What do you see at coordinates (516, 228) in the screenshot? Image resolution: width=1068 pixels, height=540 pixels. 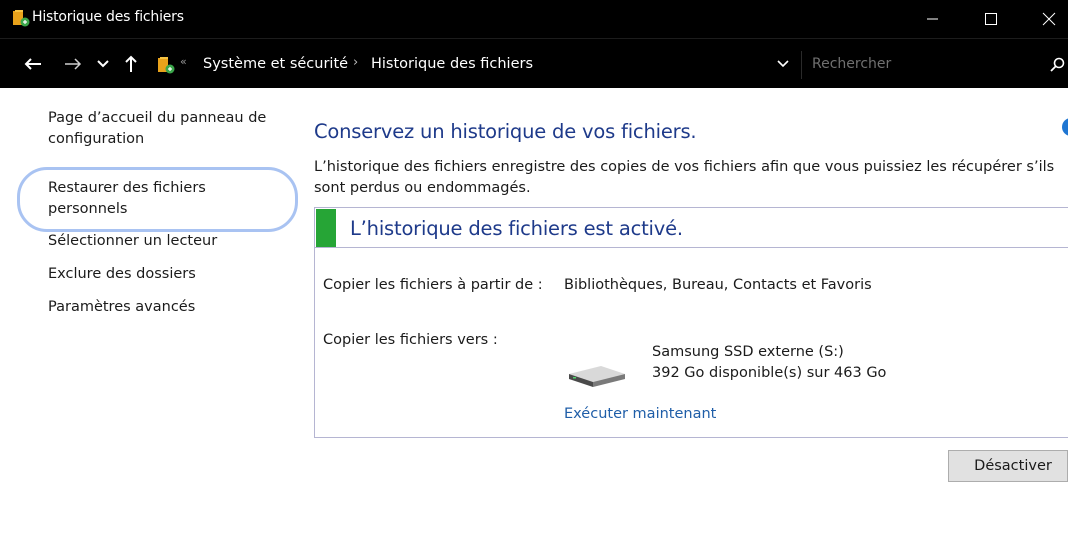 I see `status-text: L’historique des fichiers est activé.` at bounding box center [516, 228].